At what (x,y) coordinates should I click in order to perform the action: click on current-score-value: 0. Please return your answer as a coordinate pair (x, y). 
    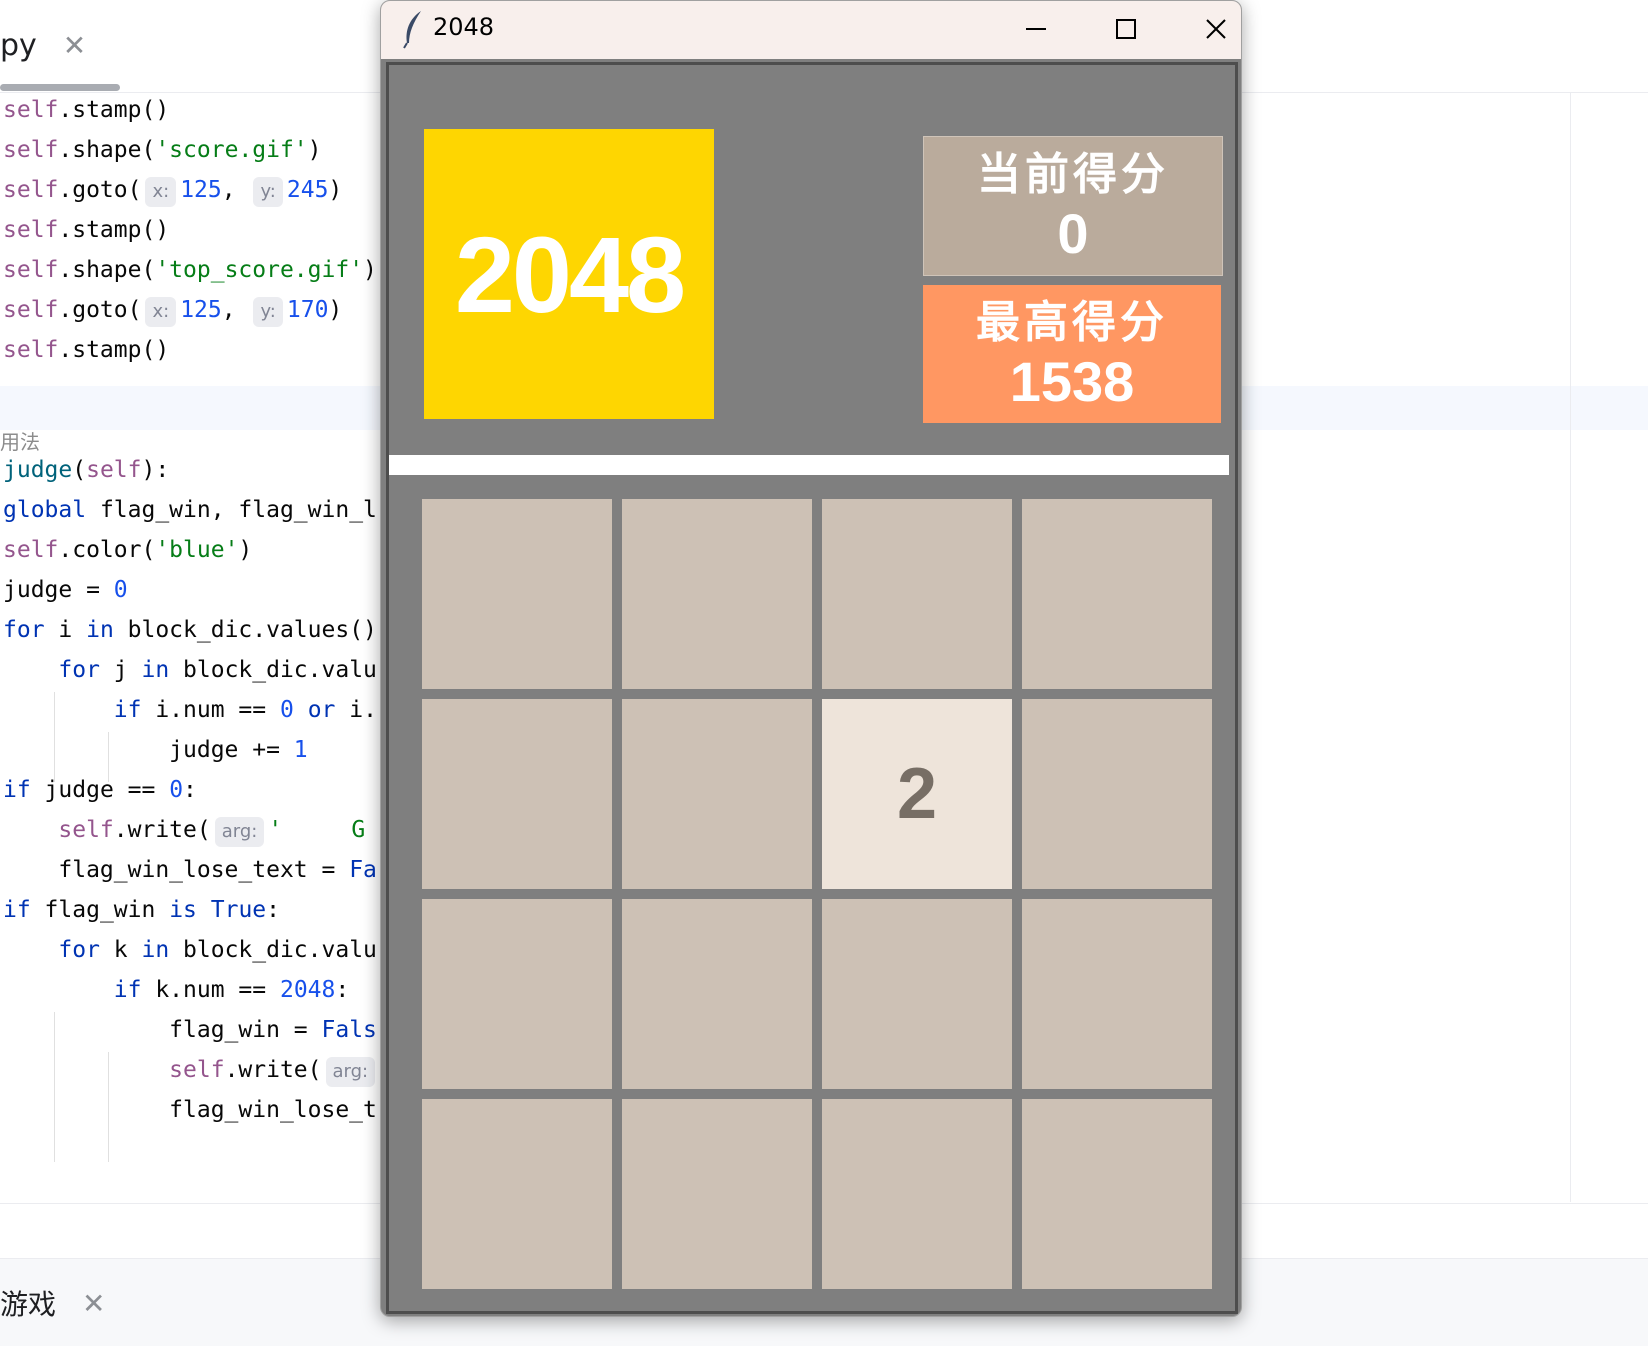
    Looking at the image, I should click on (1073, 233).